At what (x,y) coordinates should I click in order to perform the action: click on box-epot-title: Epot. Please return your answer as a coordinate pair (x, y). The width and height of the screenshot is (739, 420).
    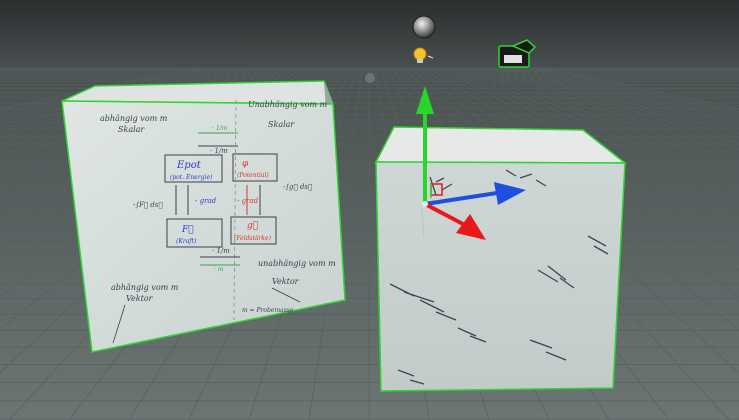
    Looking at the image, I should click on (189, 165).